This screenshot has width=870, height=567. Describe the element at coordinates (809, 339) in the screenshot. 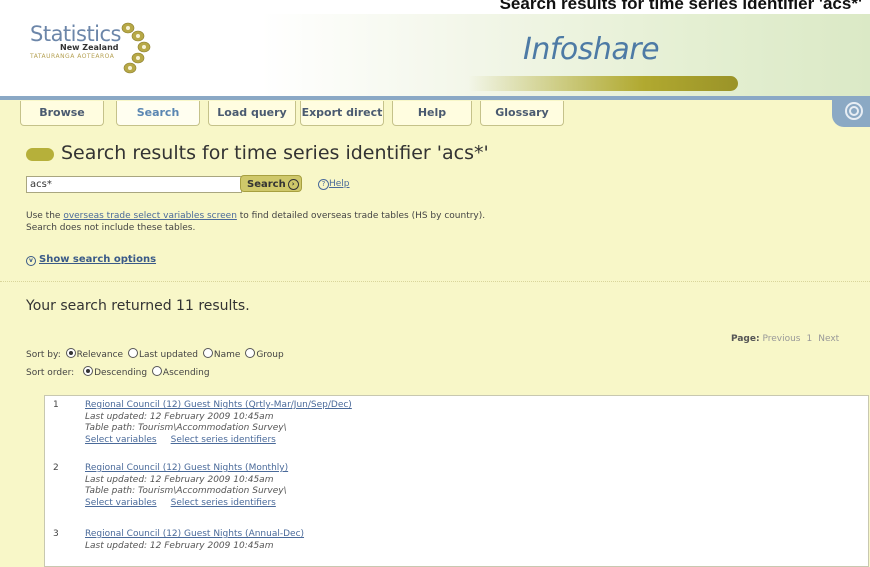

I see `pager-current: 1` at that location.